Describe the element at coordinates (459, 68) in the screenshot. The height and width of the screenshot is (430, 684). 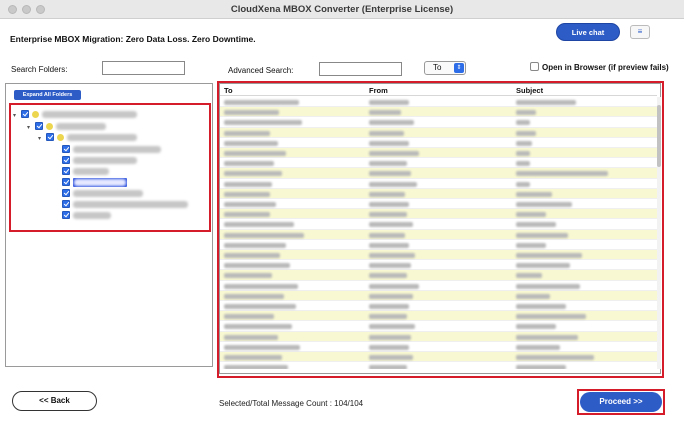
I see `chevron-updown-icon: ⇕` at that location.